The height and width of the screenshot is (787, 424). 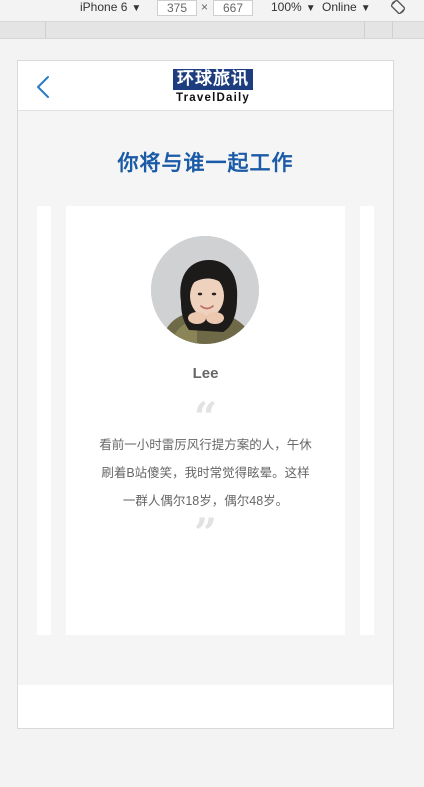 I want to click on app-header: 环球旅讯 TravelDaily, so click(x=205, y=86).